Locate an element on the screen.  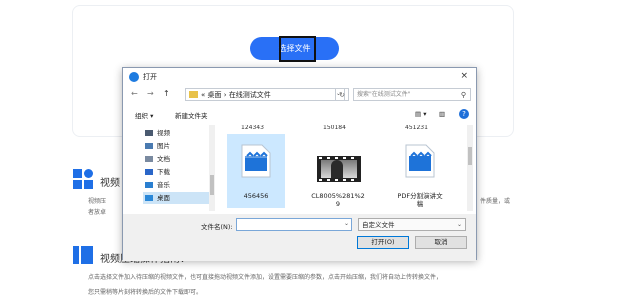
breadcrumb-desktop: 桌面 is located at coordinates (215, 95).